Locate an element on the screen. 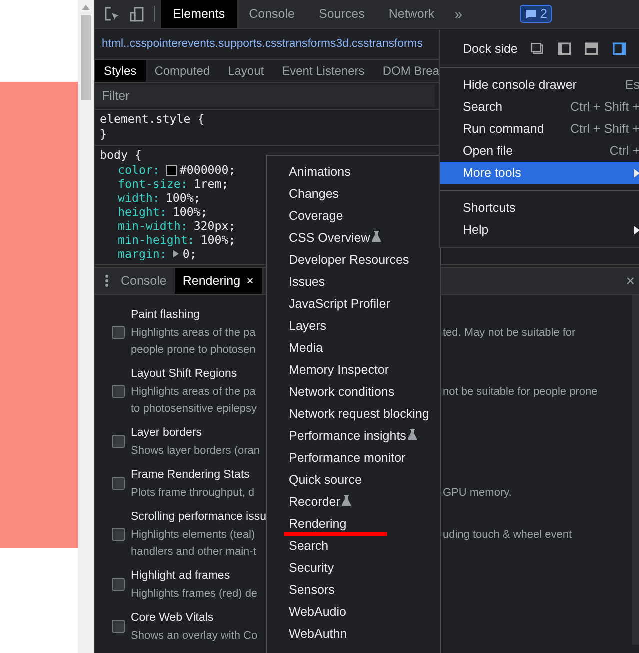  sidebar-tab: Computed is located at coordinates (183, 71).